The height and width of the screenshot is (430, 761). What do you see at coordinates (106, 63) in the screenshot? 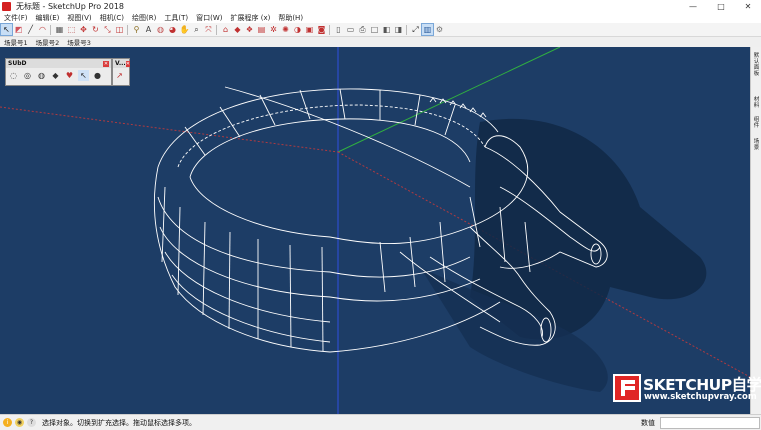
I see `subd-panel-close-button: ✕` at bounding box center [106, 63].